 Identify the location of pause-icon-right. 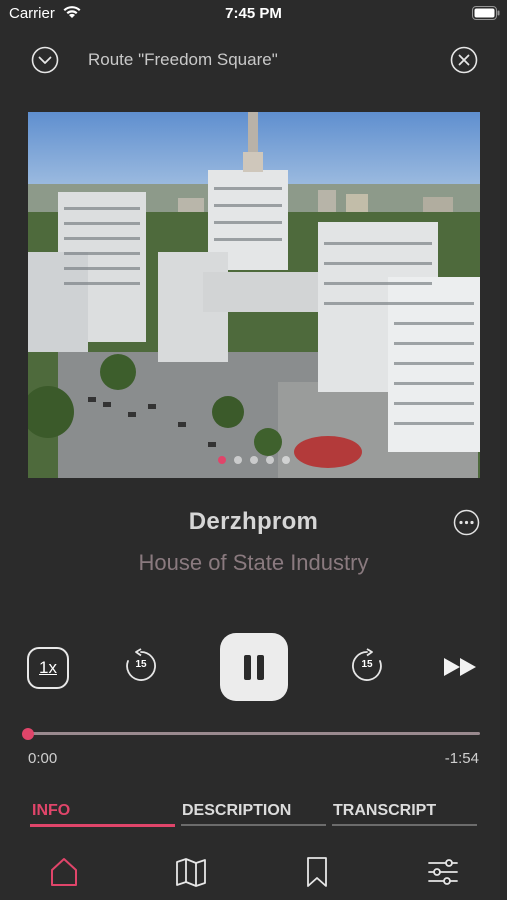
(260, 667).